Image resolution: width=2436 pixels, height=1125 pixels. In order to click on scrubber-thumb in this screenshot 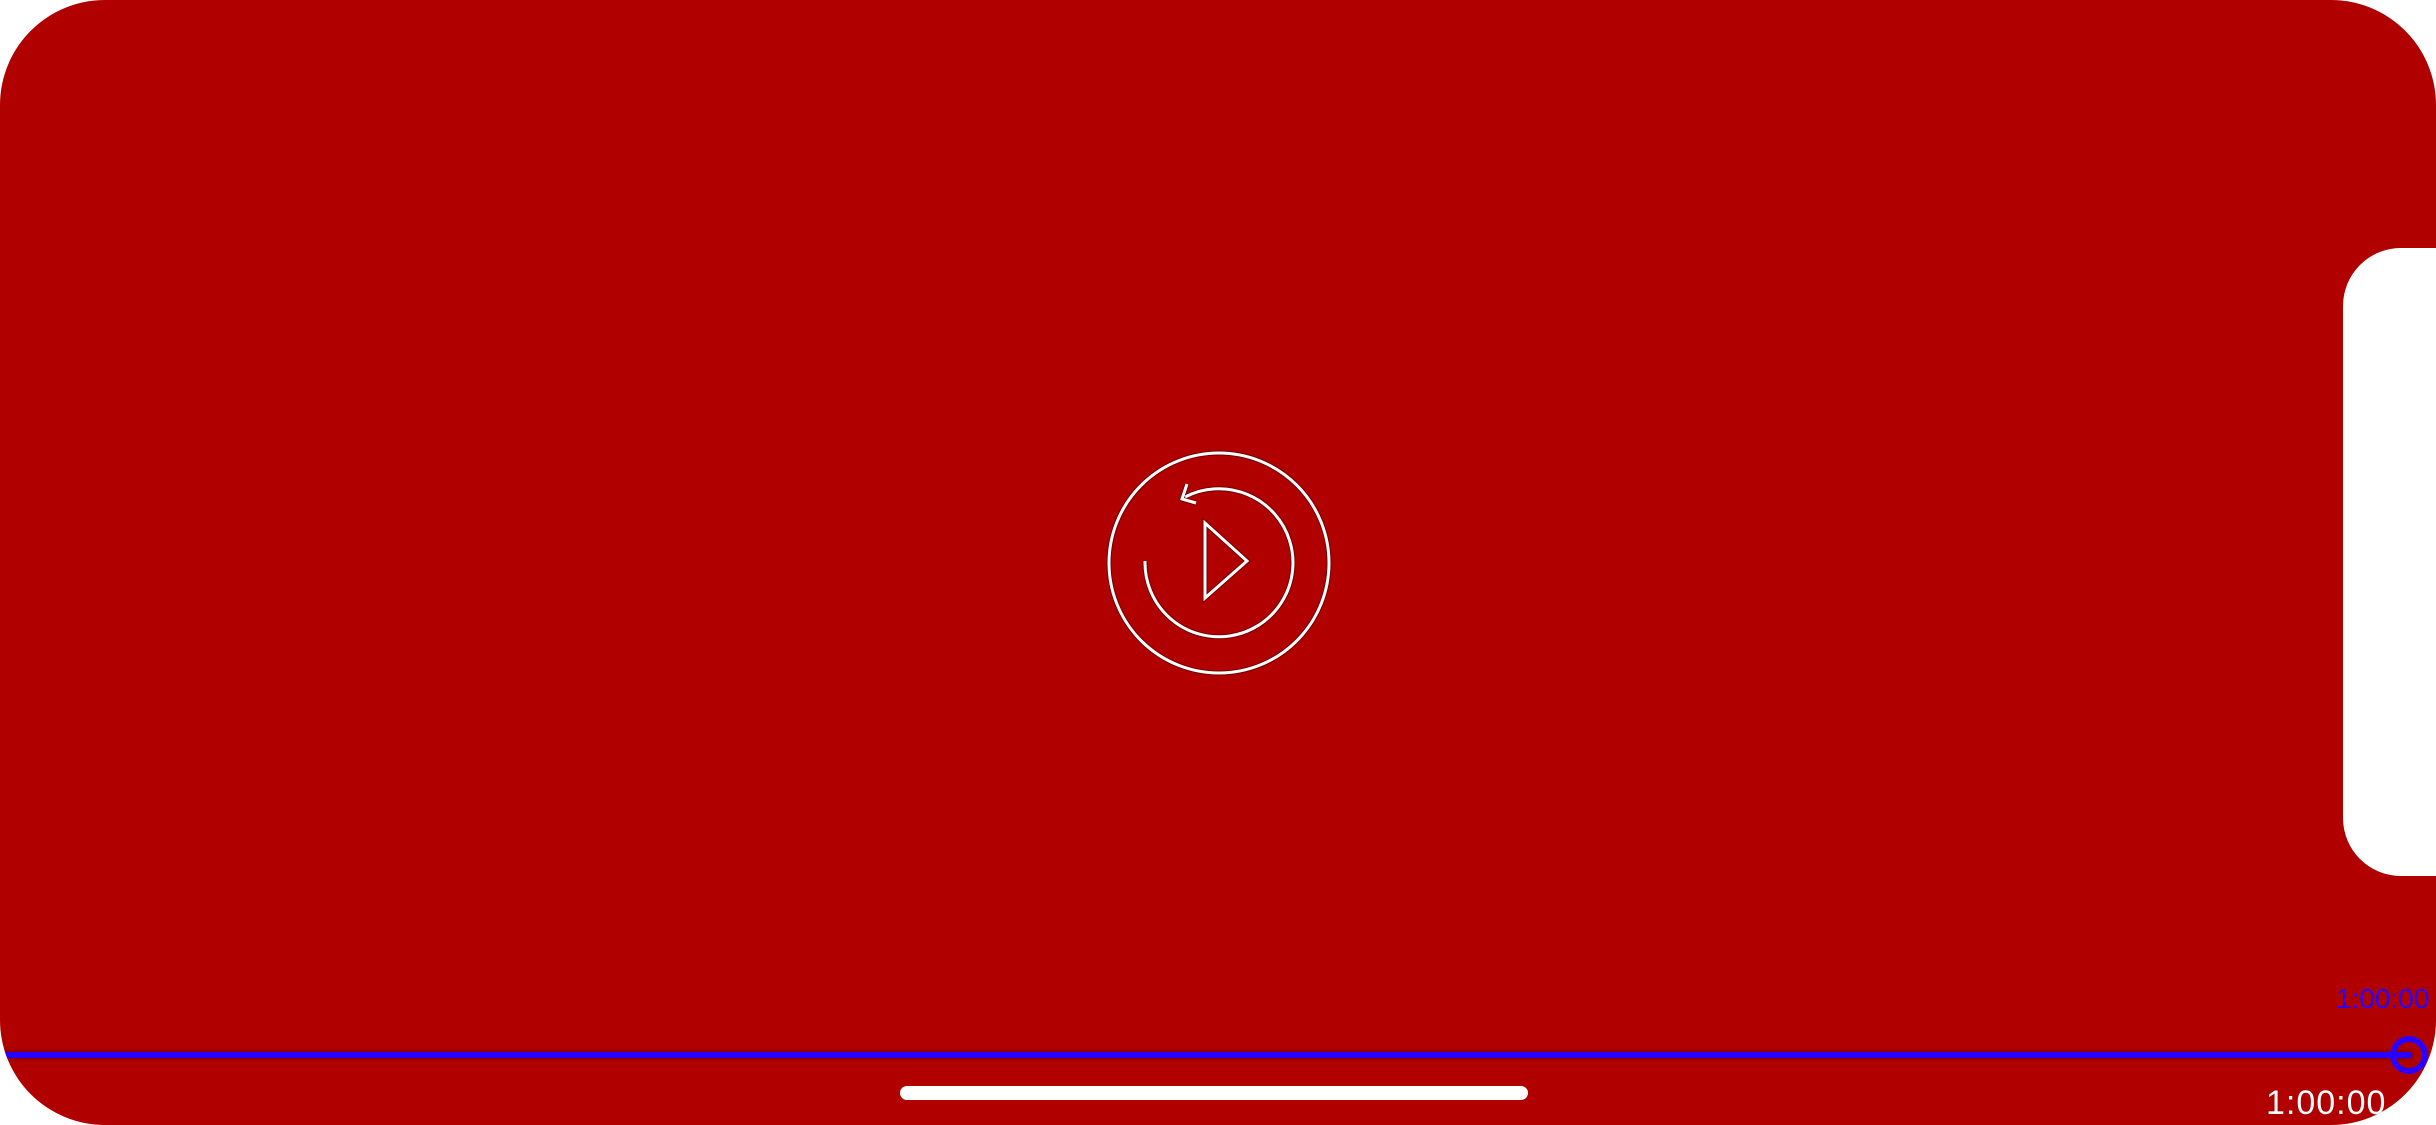, I will do `click(2409, 1055)`.